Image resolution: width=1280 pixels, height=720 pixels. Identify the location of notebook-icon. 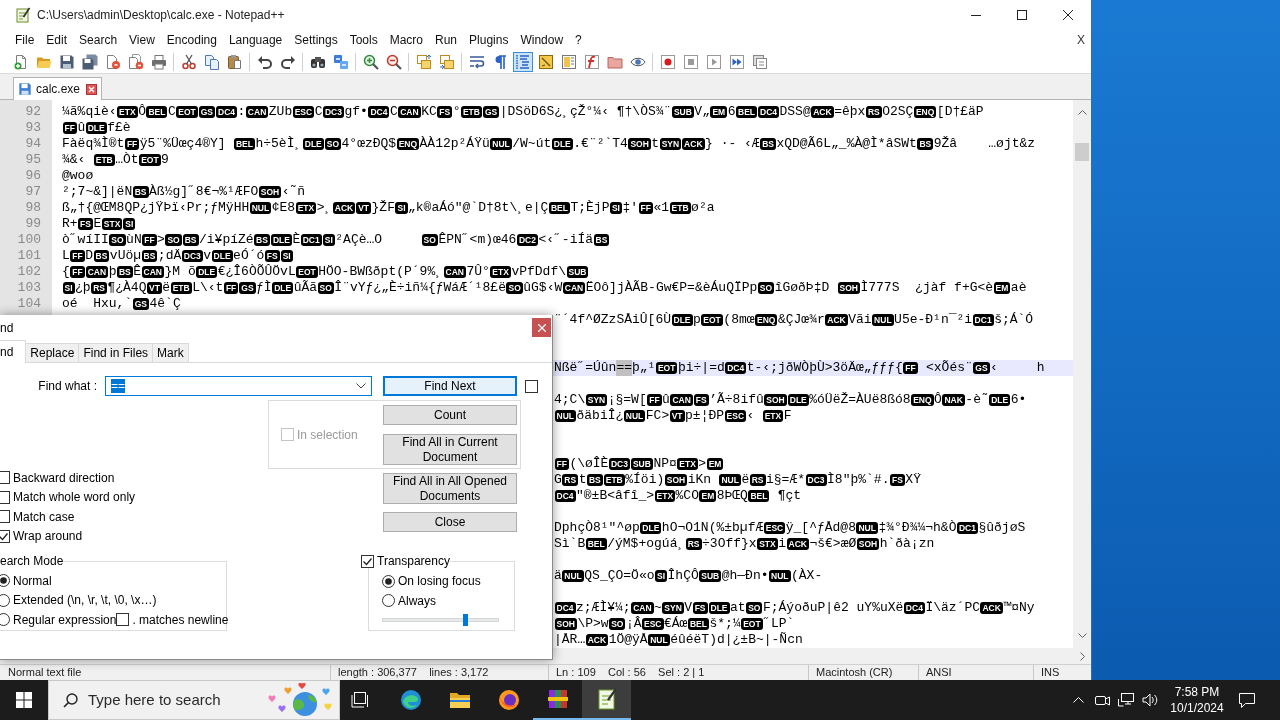
(545, 61).